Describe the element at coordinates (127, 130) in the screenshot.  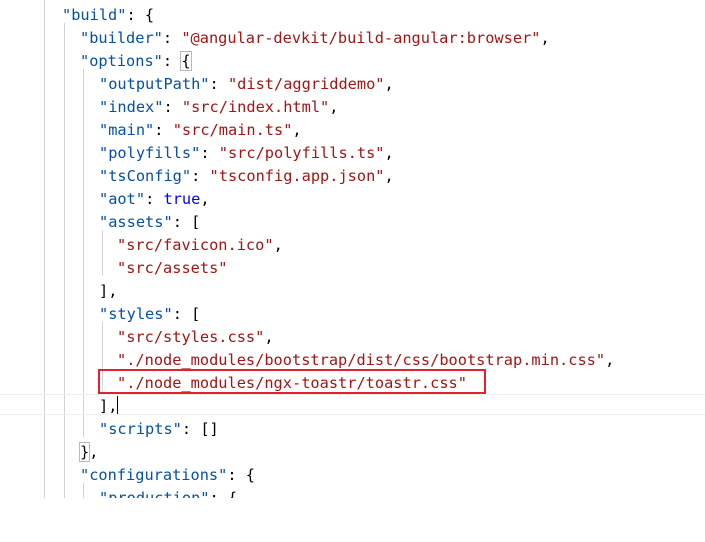
I see `json-key: "main"` at that location.